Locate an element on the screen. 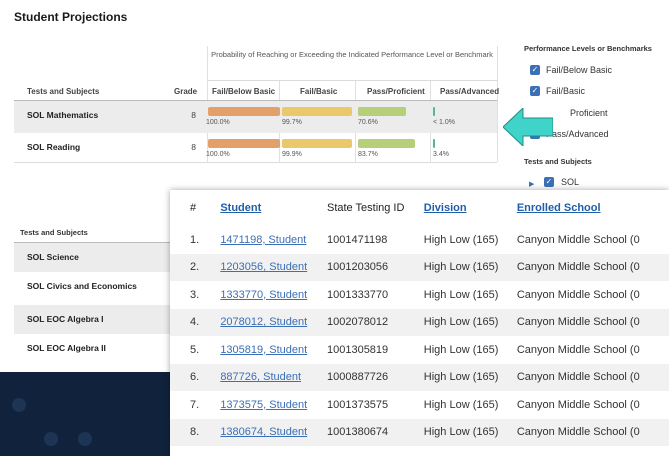 The height and width of the screenshot is (456, 669). header-num: # is located at coordinates (193, 208).